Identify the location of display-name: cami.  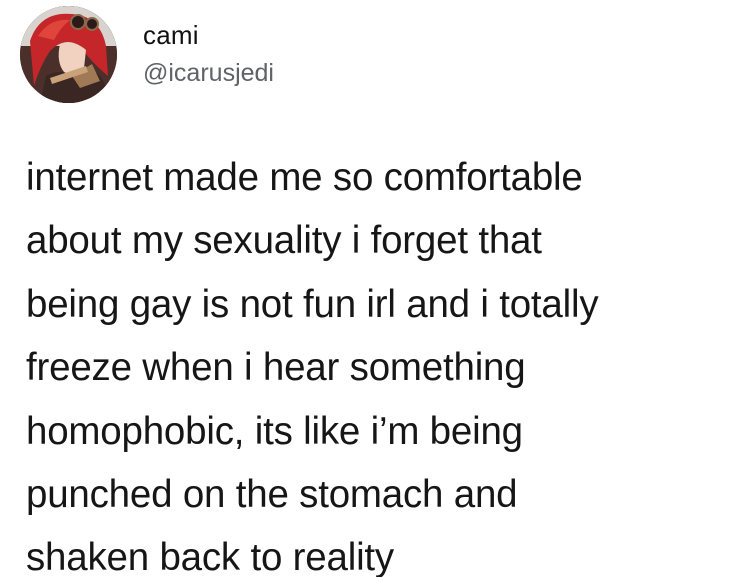
(171, 35).